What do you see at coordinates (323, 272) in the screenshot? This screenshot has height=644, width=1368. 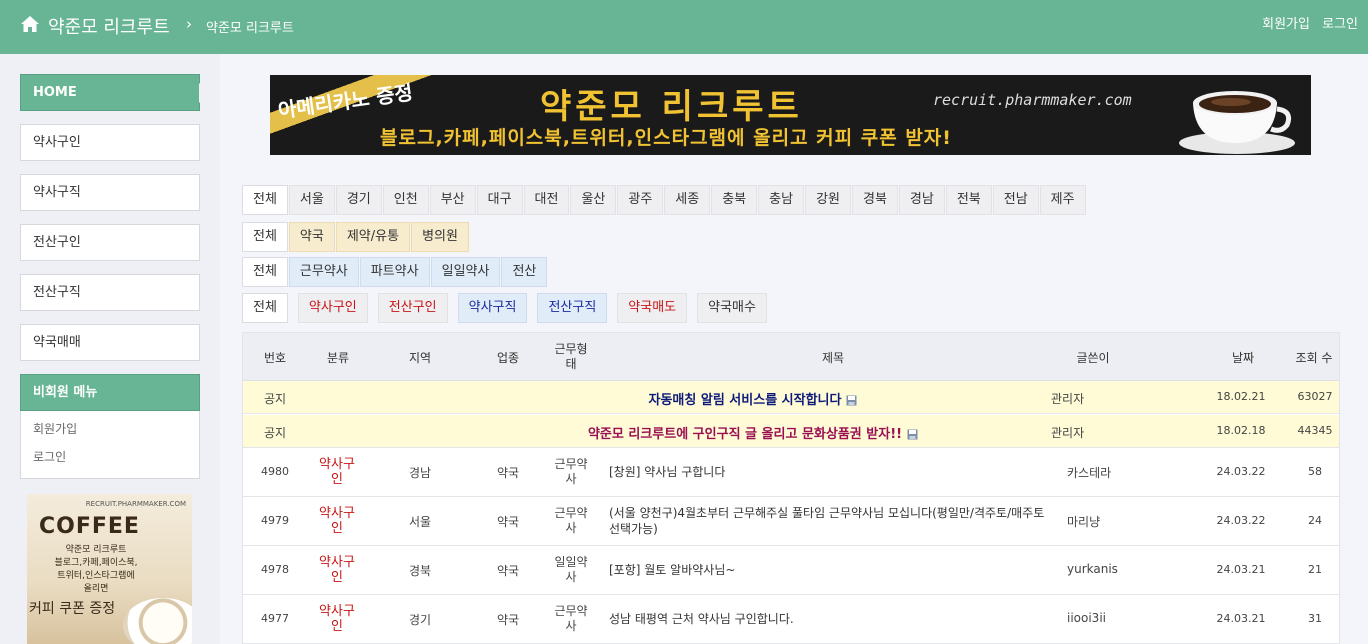 I see `work-type-chip: 근무약사` at bounding box center [323, 272].